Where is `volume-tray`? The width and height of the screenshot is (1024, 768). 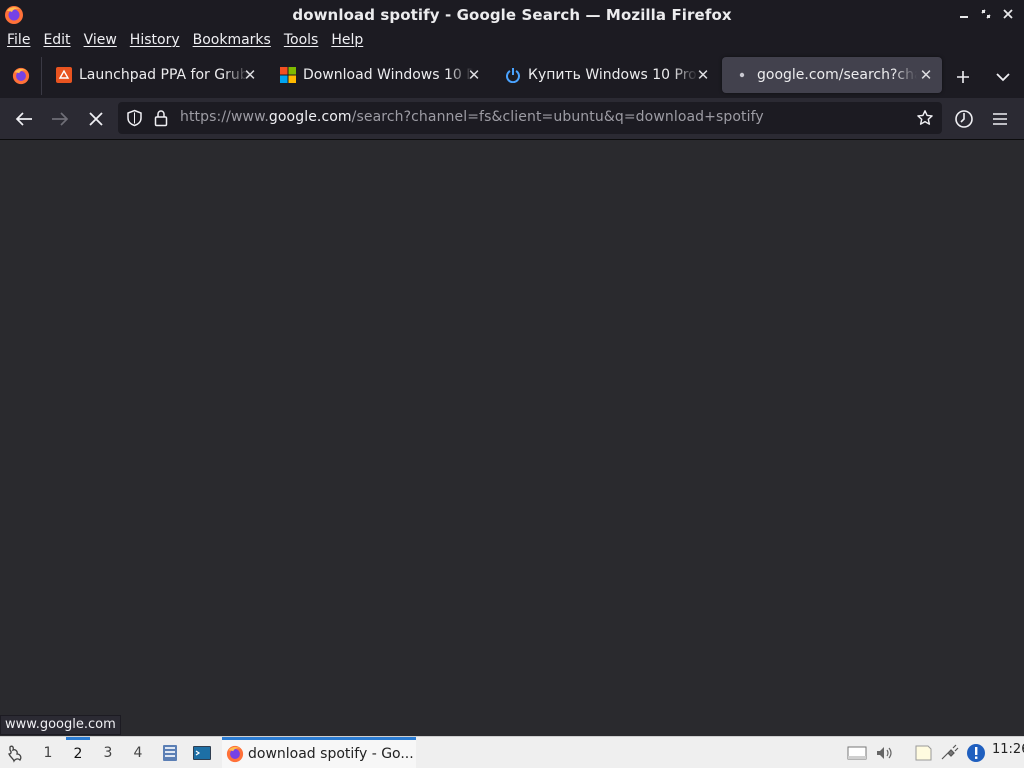 volume-tray is located at coordinates (885, 753).